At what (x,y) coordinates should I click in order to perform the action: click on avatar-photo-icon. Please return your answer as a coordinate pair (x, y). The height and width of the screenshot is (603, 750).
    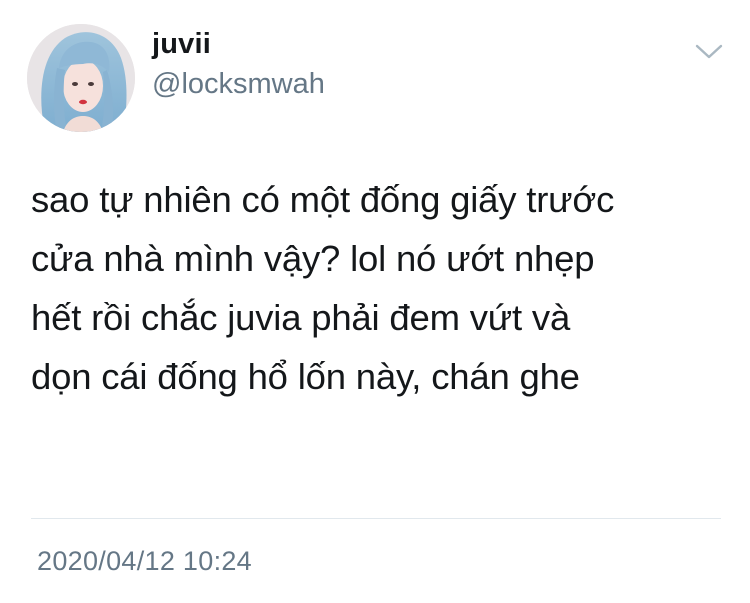
    Looking at the image, I should click on (81, 78).